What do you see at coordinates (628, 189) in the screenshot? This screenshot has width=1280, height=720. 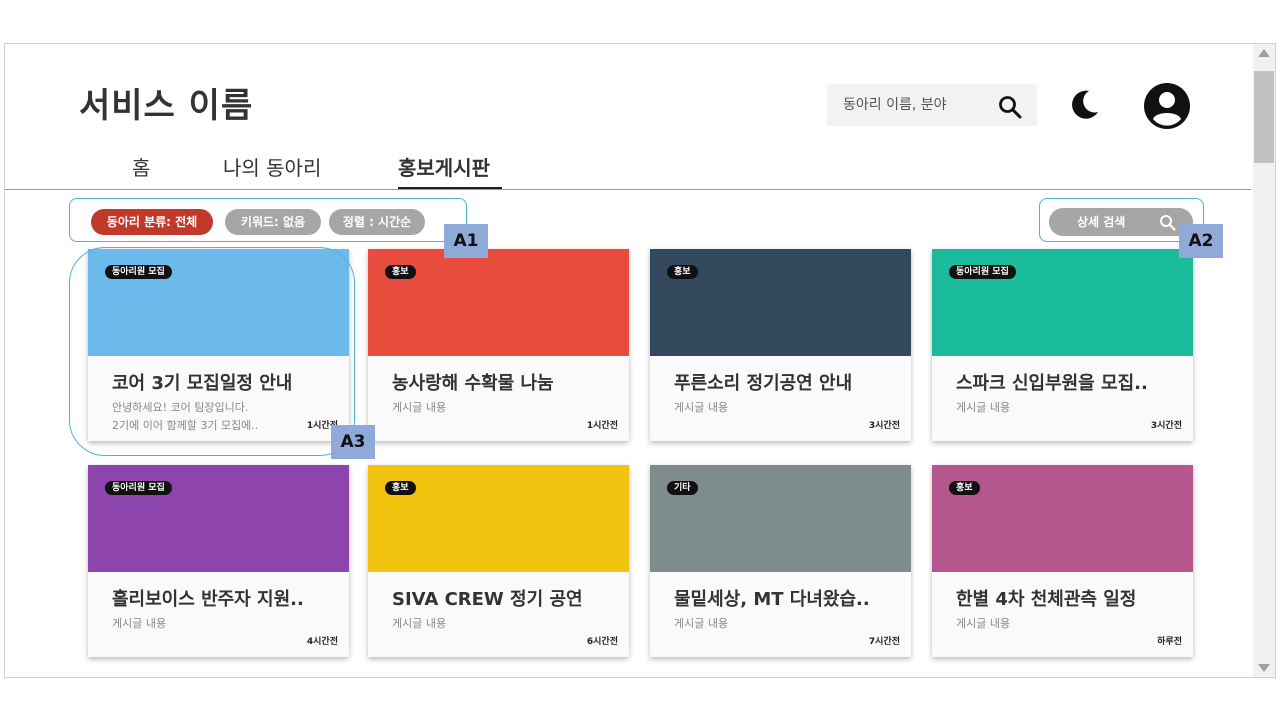 I see `header-divider` at bounding box center [628, 189].